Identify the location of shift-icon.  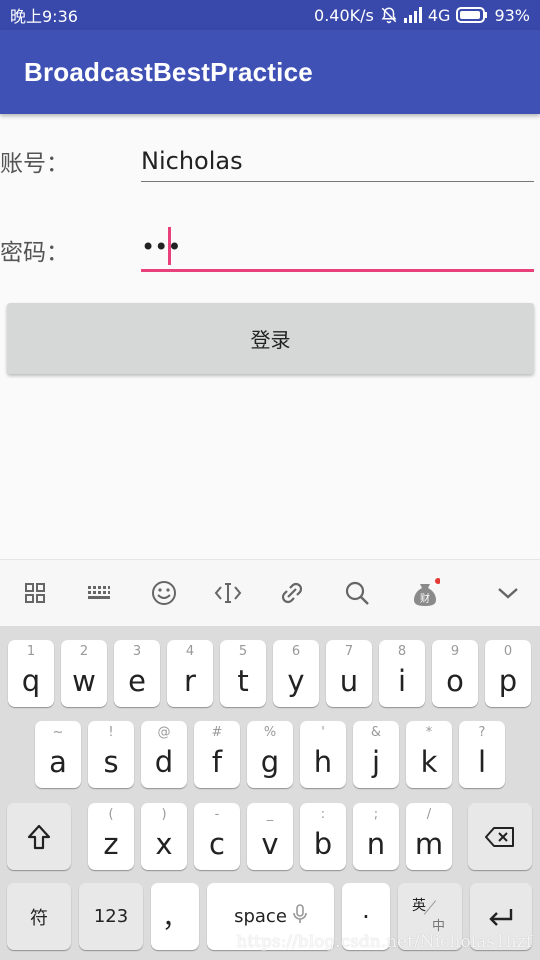
(39, 836).